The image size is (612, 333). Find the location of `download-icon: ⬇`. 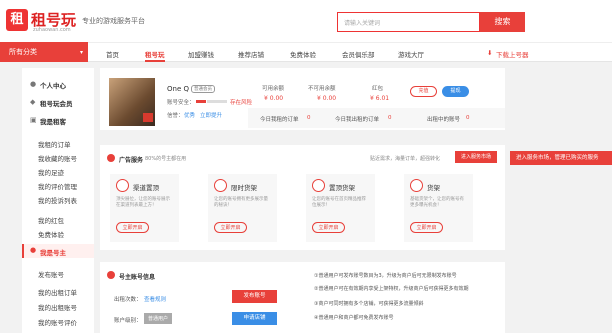

download-icon: ⬇ is located at coordinates (490, 53).